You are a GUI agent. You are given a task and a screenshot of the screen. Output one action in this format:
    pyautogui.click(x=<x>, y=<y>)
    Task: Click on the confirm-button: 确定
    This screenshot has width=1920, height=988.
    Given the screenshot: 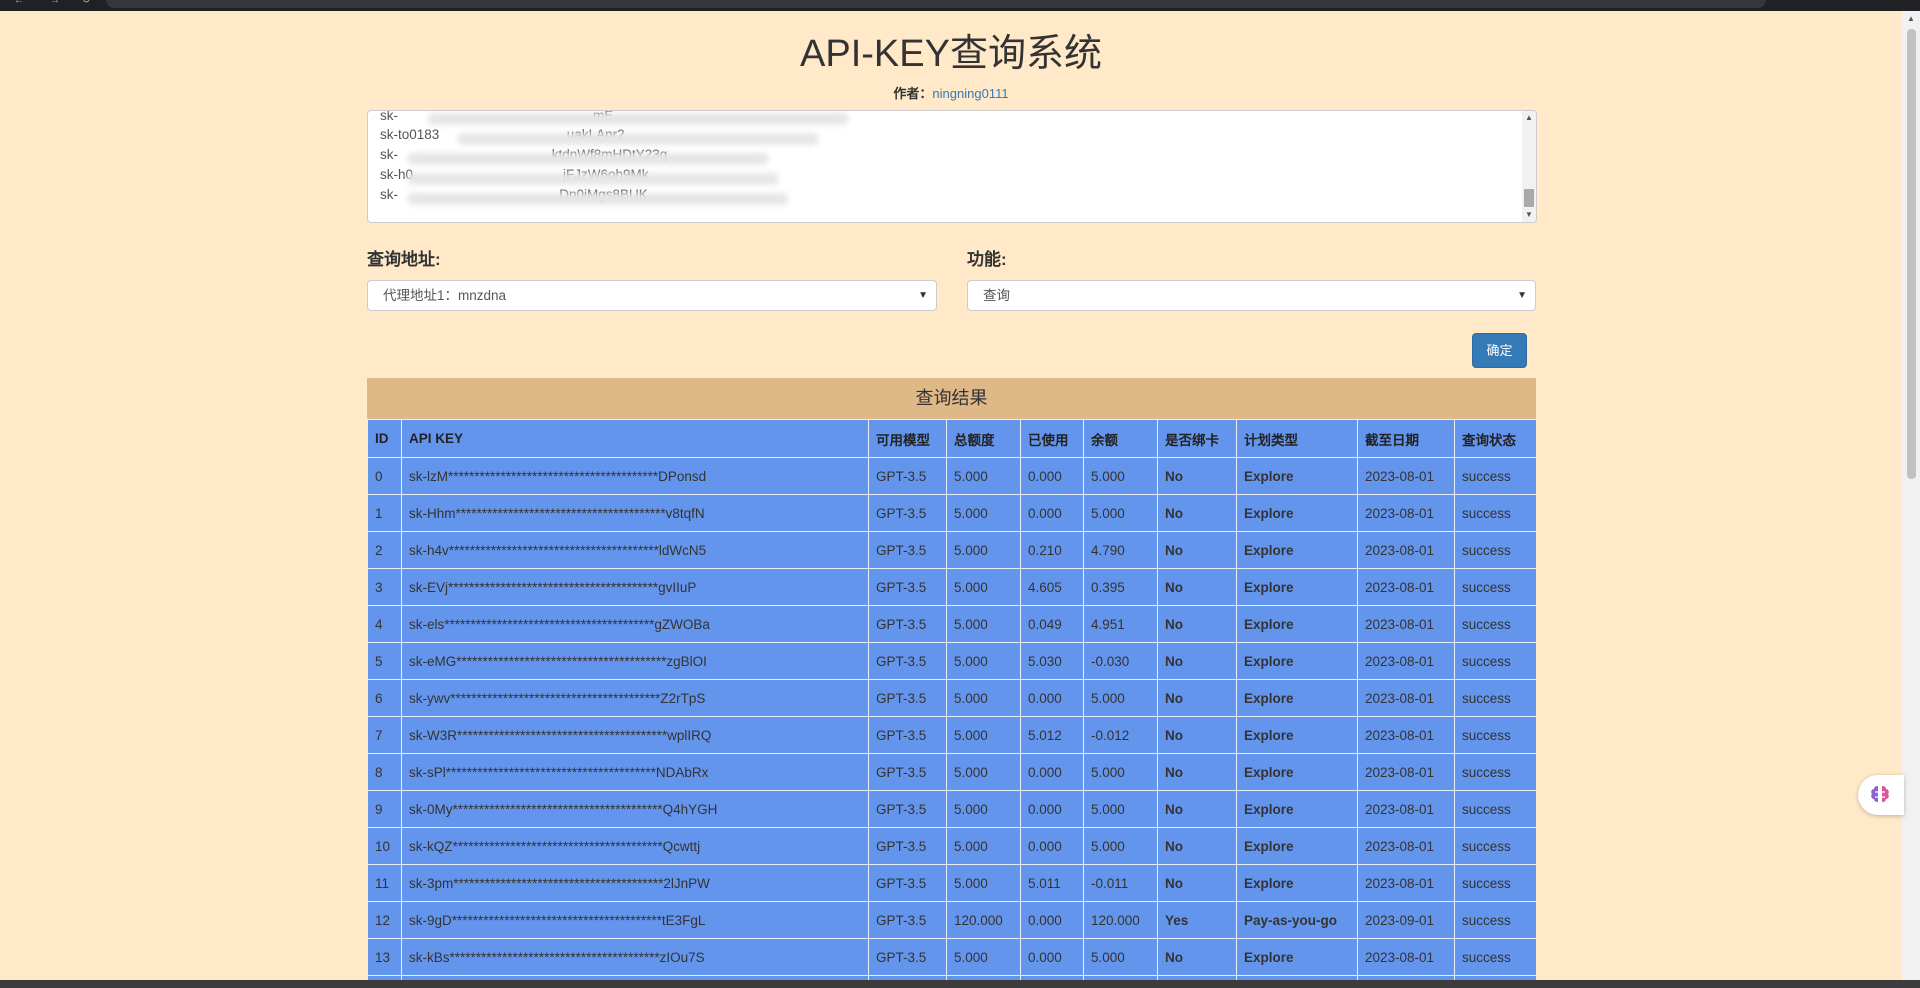 What is the action you would take?
    pyautogui.click(x=1499, y=350)
    